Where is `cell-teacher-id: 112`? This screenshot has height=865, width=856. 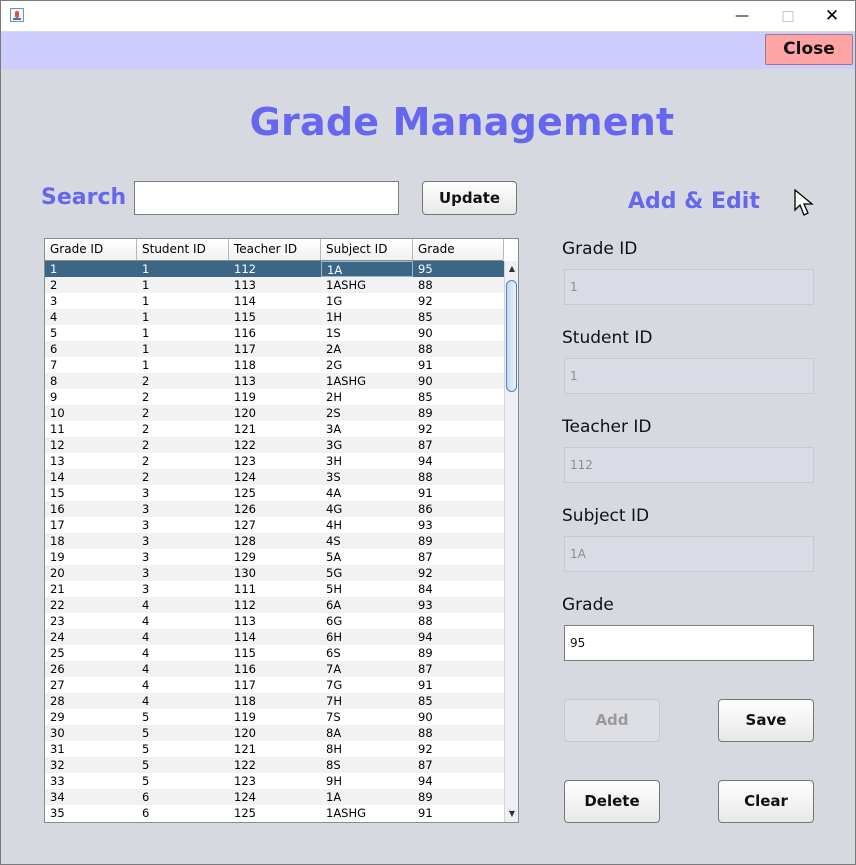
cell-teacher-id: 112 is located at coordinates (245, 269).